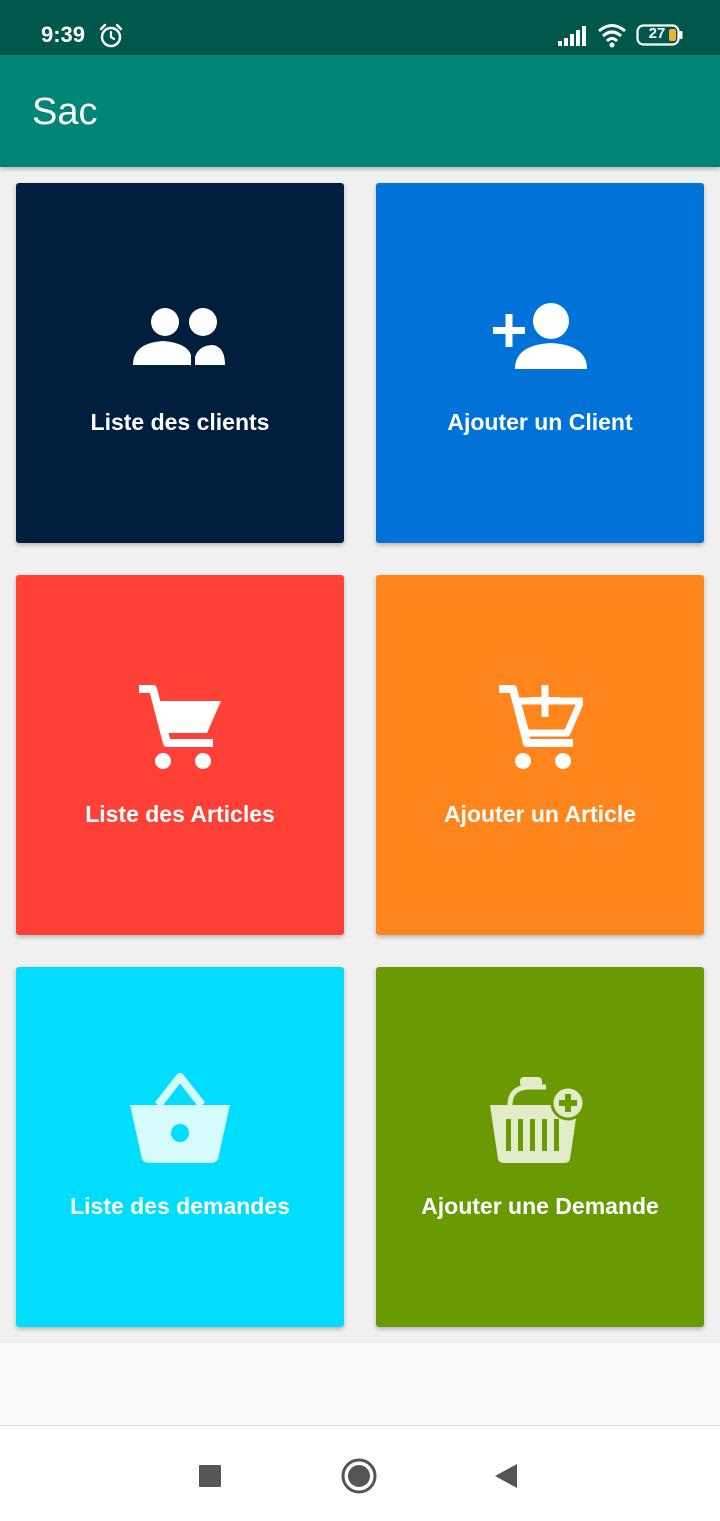  Describe the element at coordinates (180, 1206) in the screenshot. I see `tile-label: Liste des demandes` at that location.